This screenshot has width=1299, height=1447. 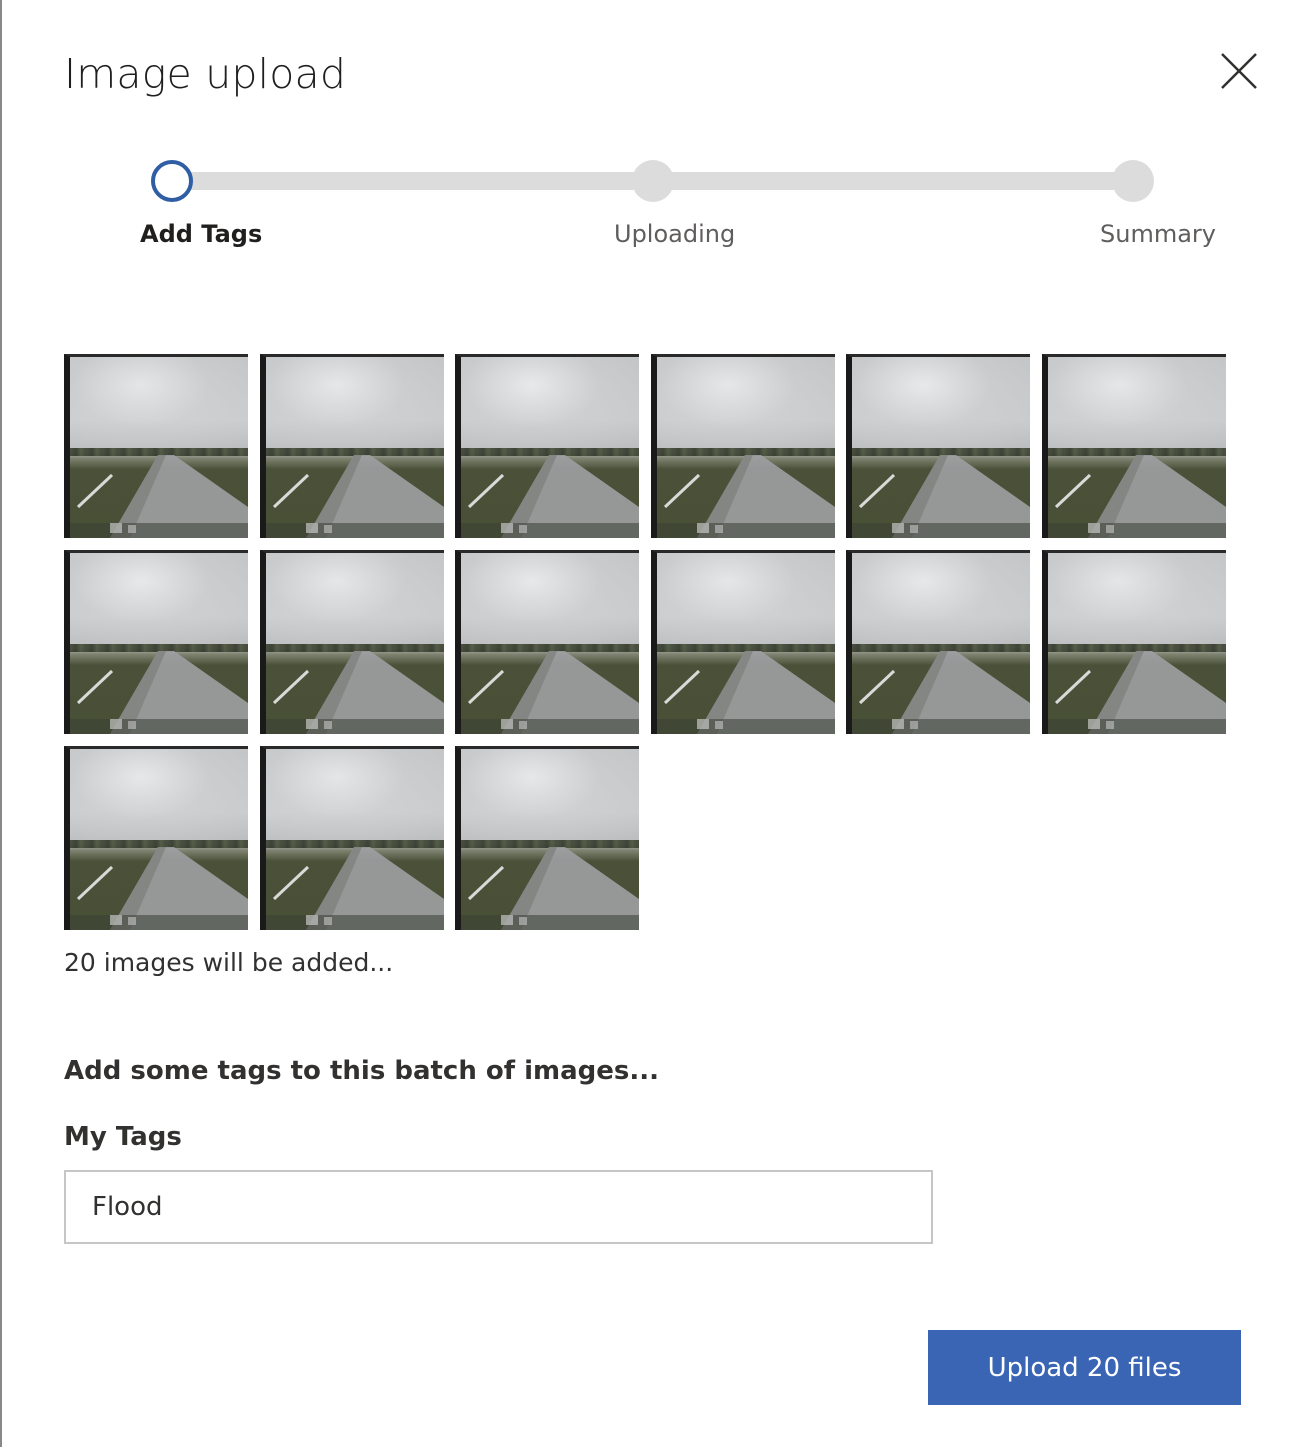 What do you see at coordinates (675, 234) in the screenshot?
I see `step-label-uploading: Uploading` at bounding box center [675, 234].